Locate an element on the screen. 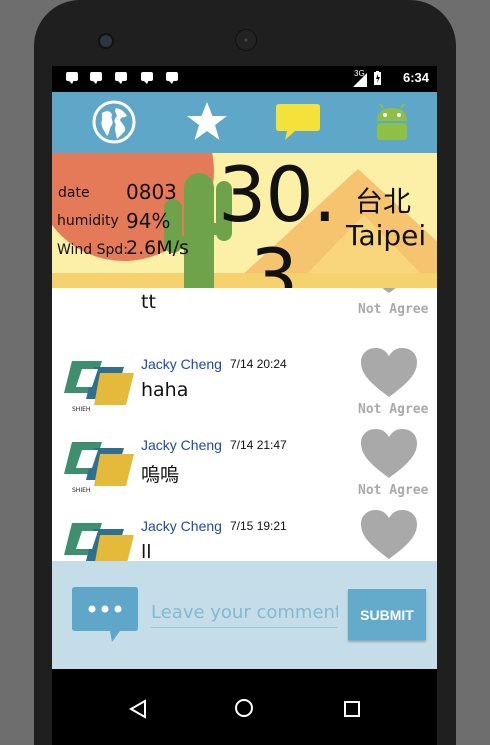 This screenshot has width=490, height=745. phone-top is located at coordinates (245, 33).